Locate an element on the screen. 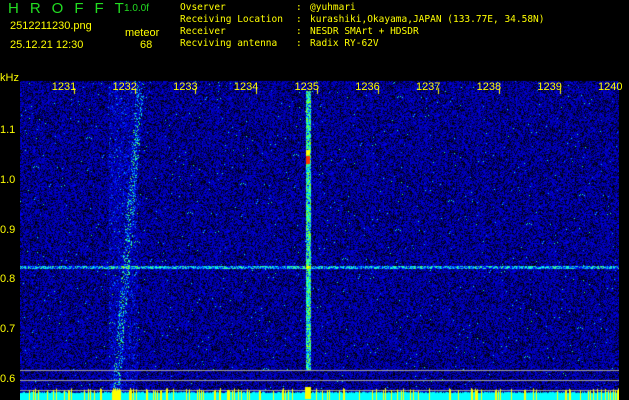  meteor-label: meteor is located at coordinates (142, 33).